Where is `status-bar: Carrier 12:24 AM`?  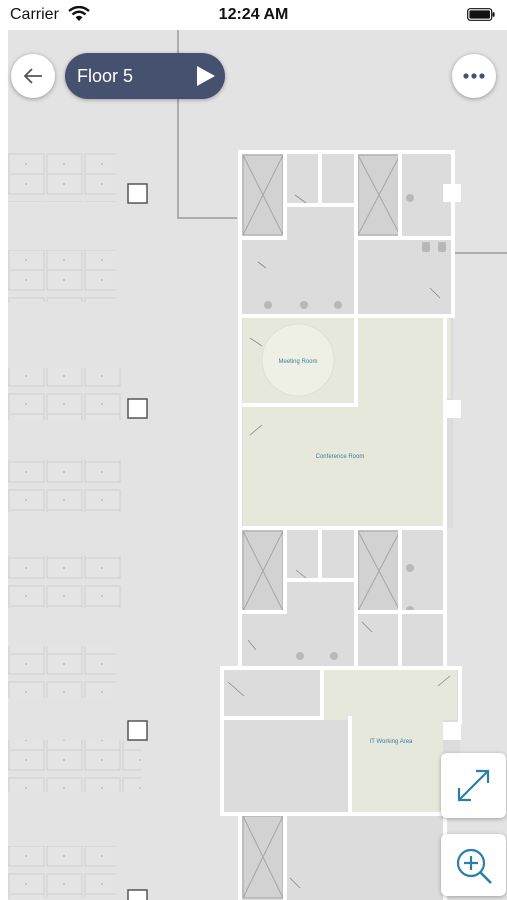 status-bar: Carrier 12:24 AM is located at coordinates (253, 15).